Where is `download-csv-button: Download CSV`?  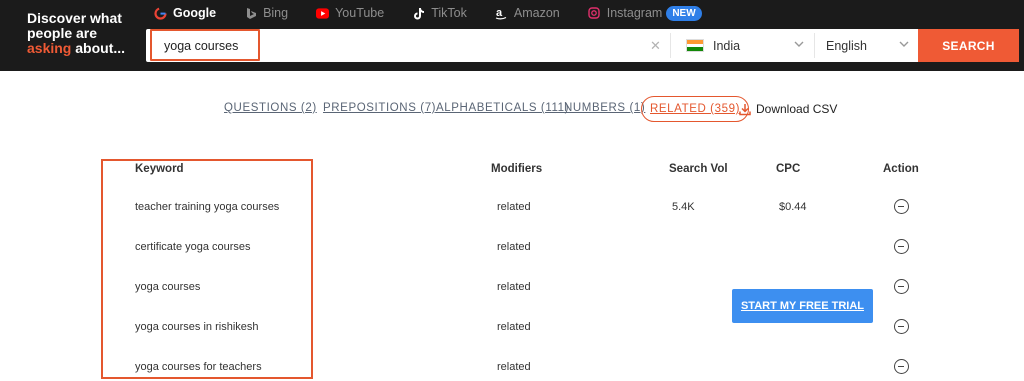 download-csv-button: Download CSV is located at coordinates (788, 109).